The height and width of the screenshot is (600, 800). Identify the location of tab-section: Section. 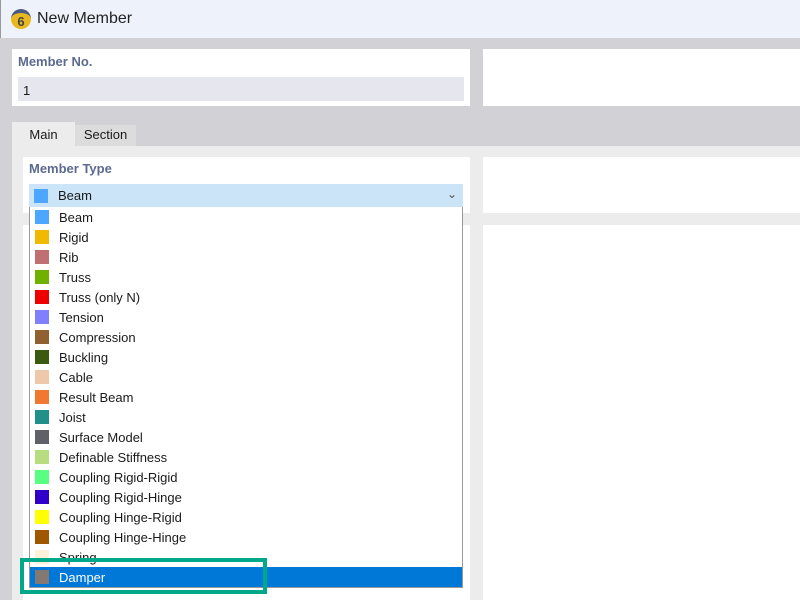
(105, 135).